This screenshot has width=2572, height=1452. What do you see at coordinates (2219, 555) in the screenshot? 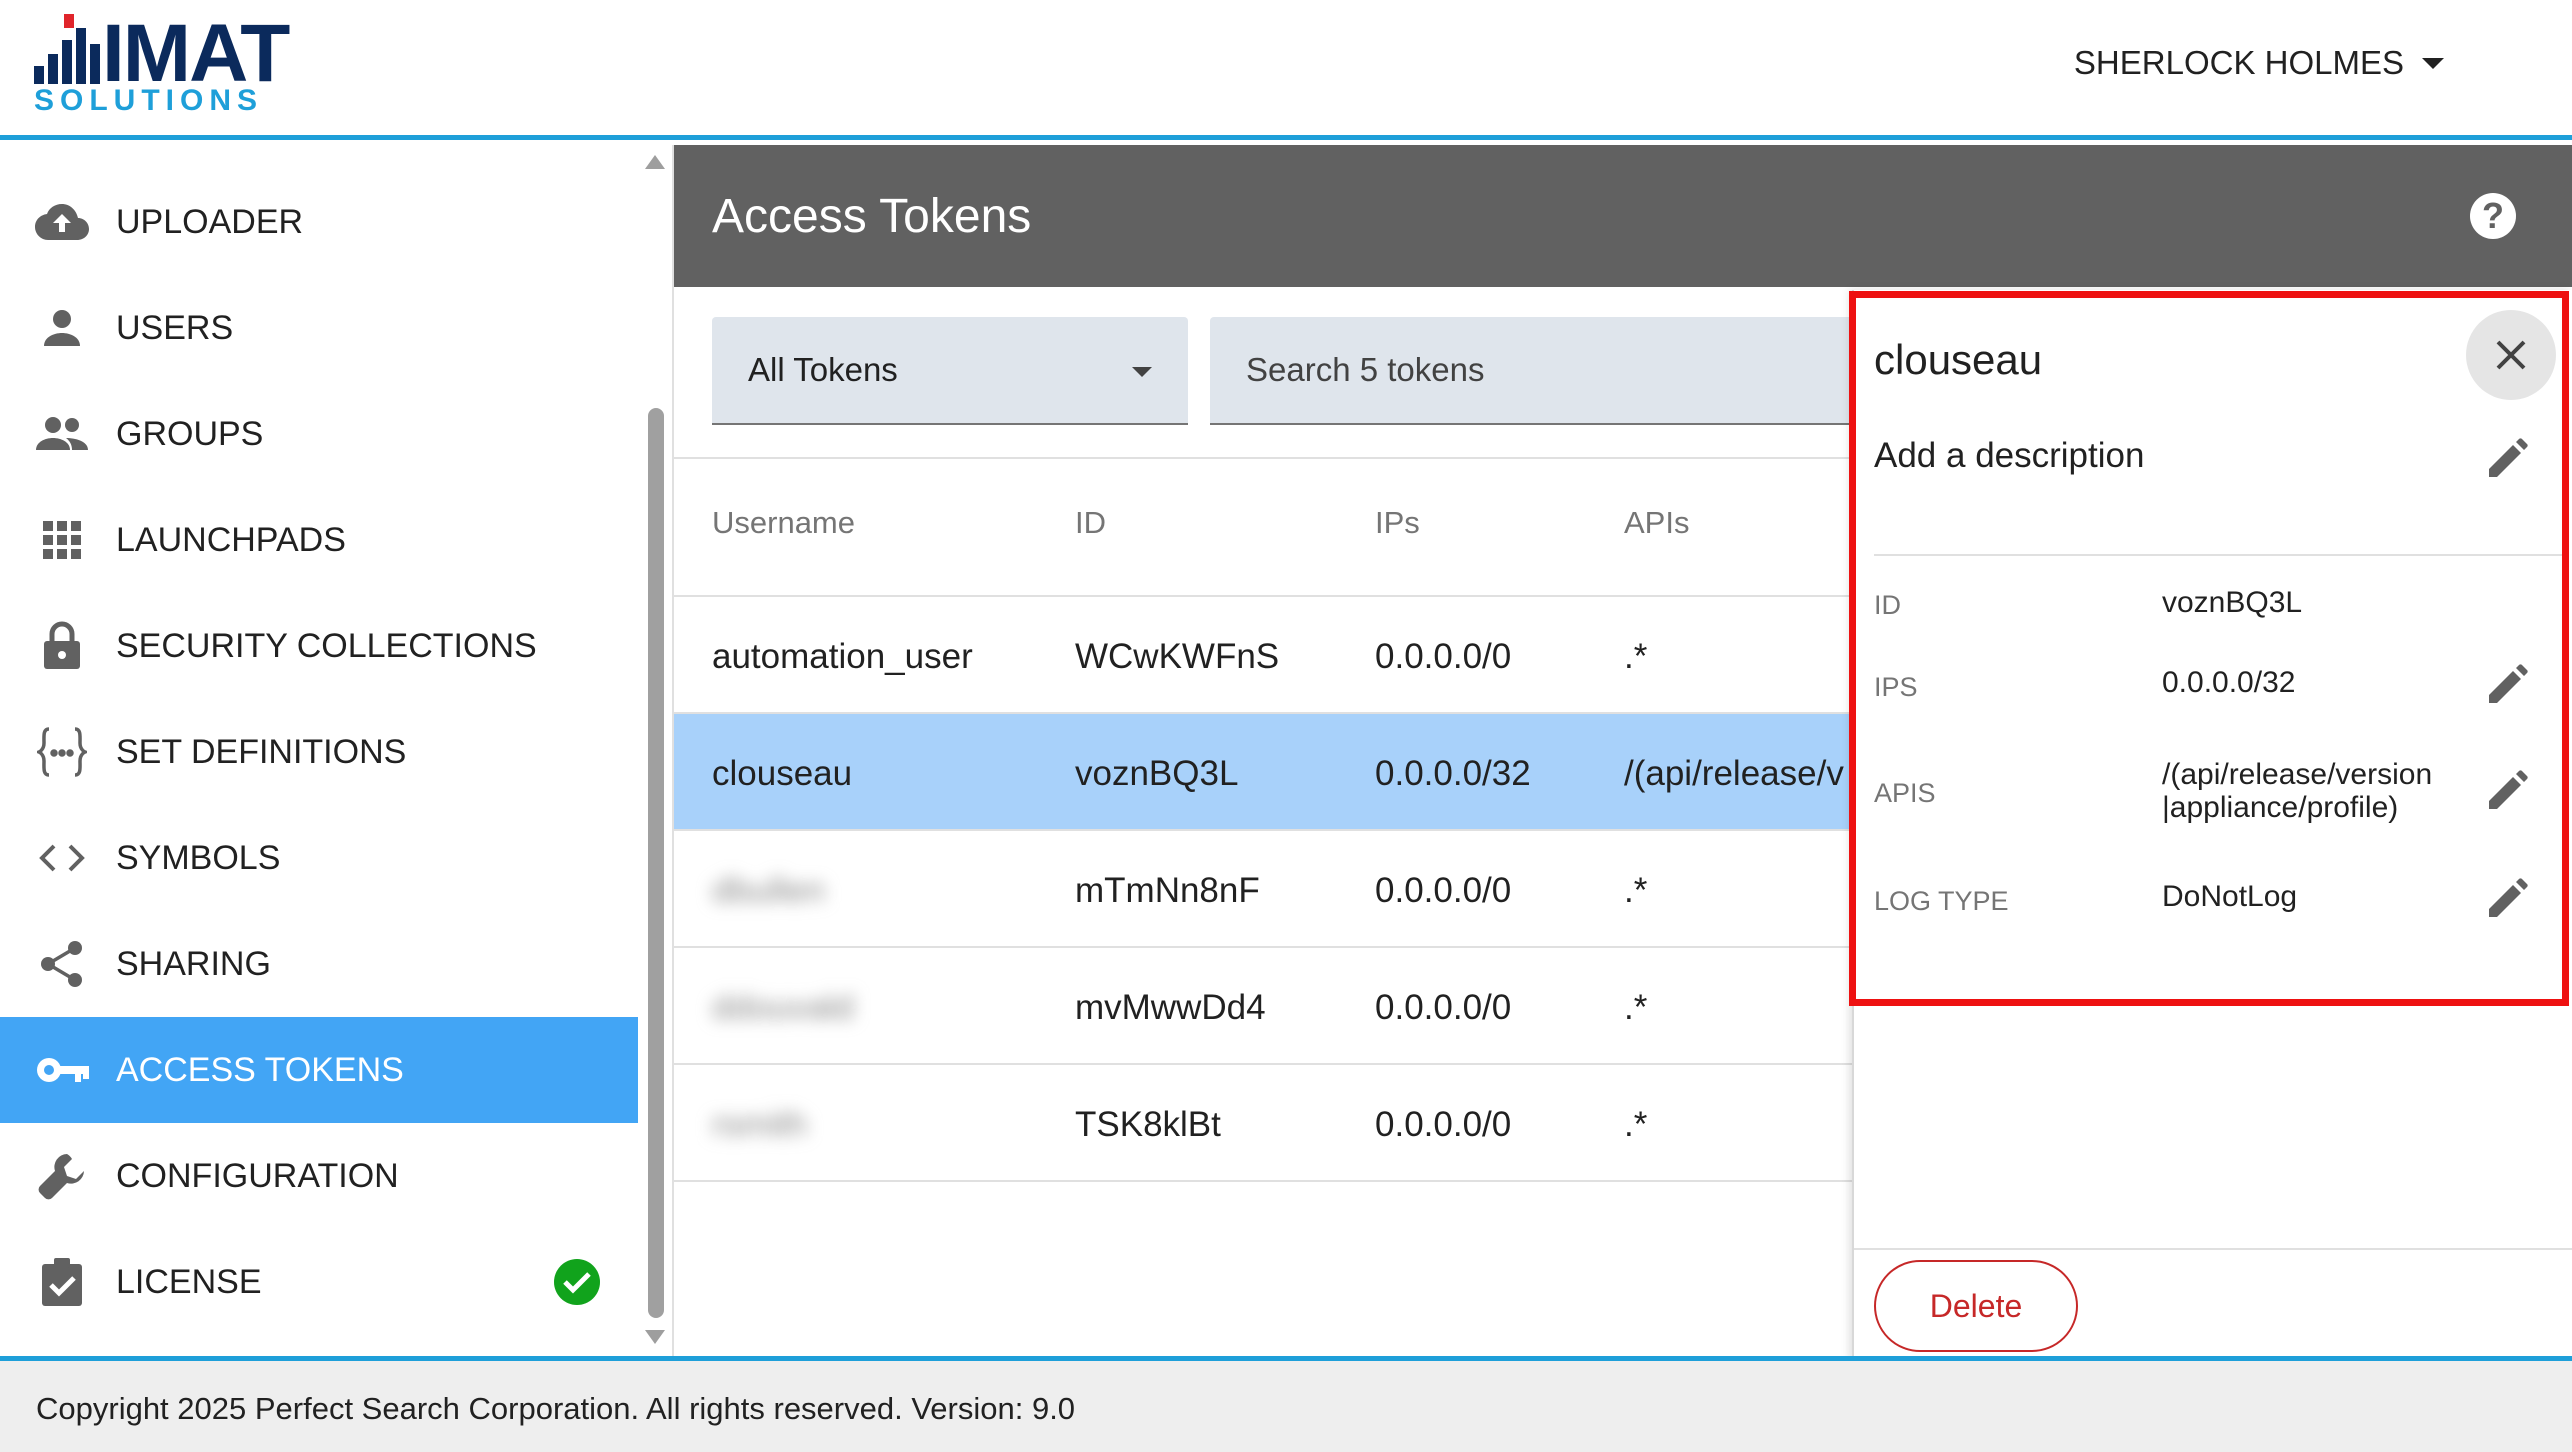
I see `detail-divider` at bounding box center [2219, 555].